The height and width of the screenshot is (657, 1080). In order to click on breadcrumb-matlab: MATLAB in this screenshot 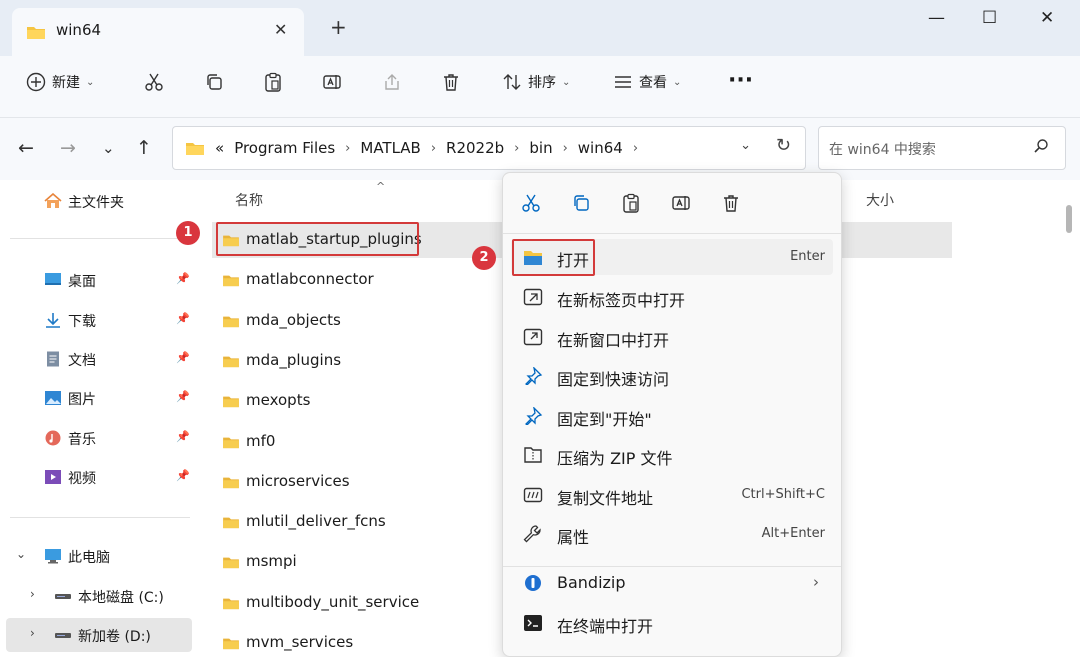, I will do `click(390, 148)`.